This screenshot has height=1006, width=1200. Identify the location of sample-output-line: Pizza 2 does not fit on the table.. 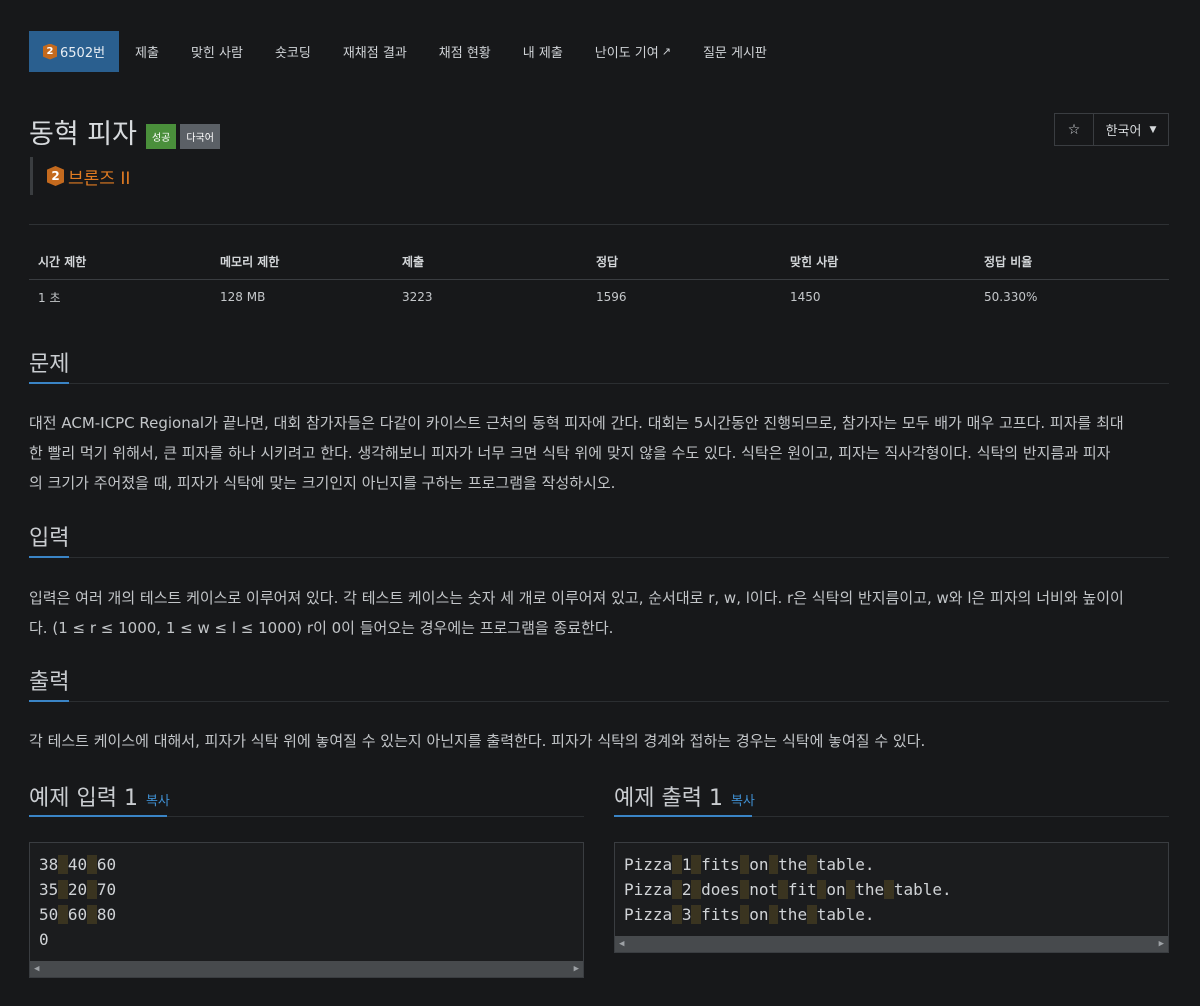
(891, 889).